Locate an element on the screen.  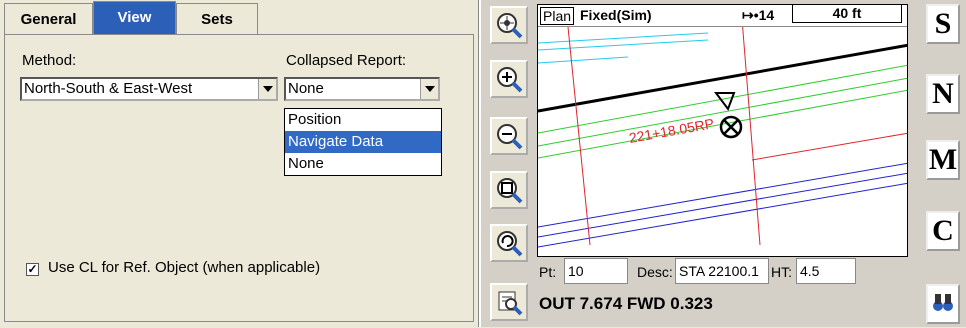
n-button: N is located at coordinates (943, 94).